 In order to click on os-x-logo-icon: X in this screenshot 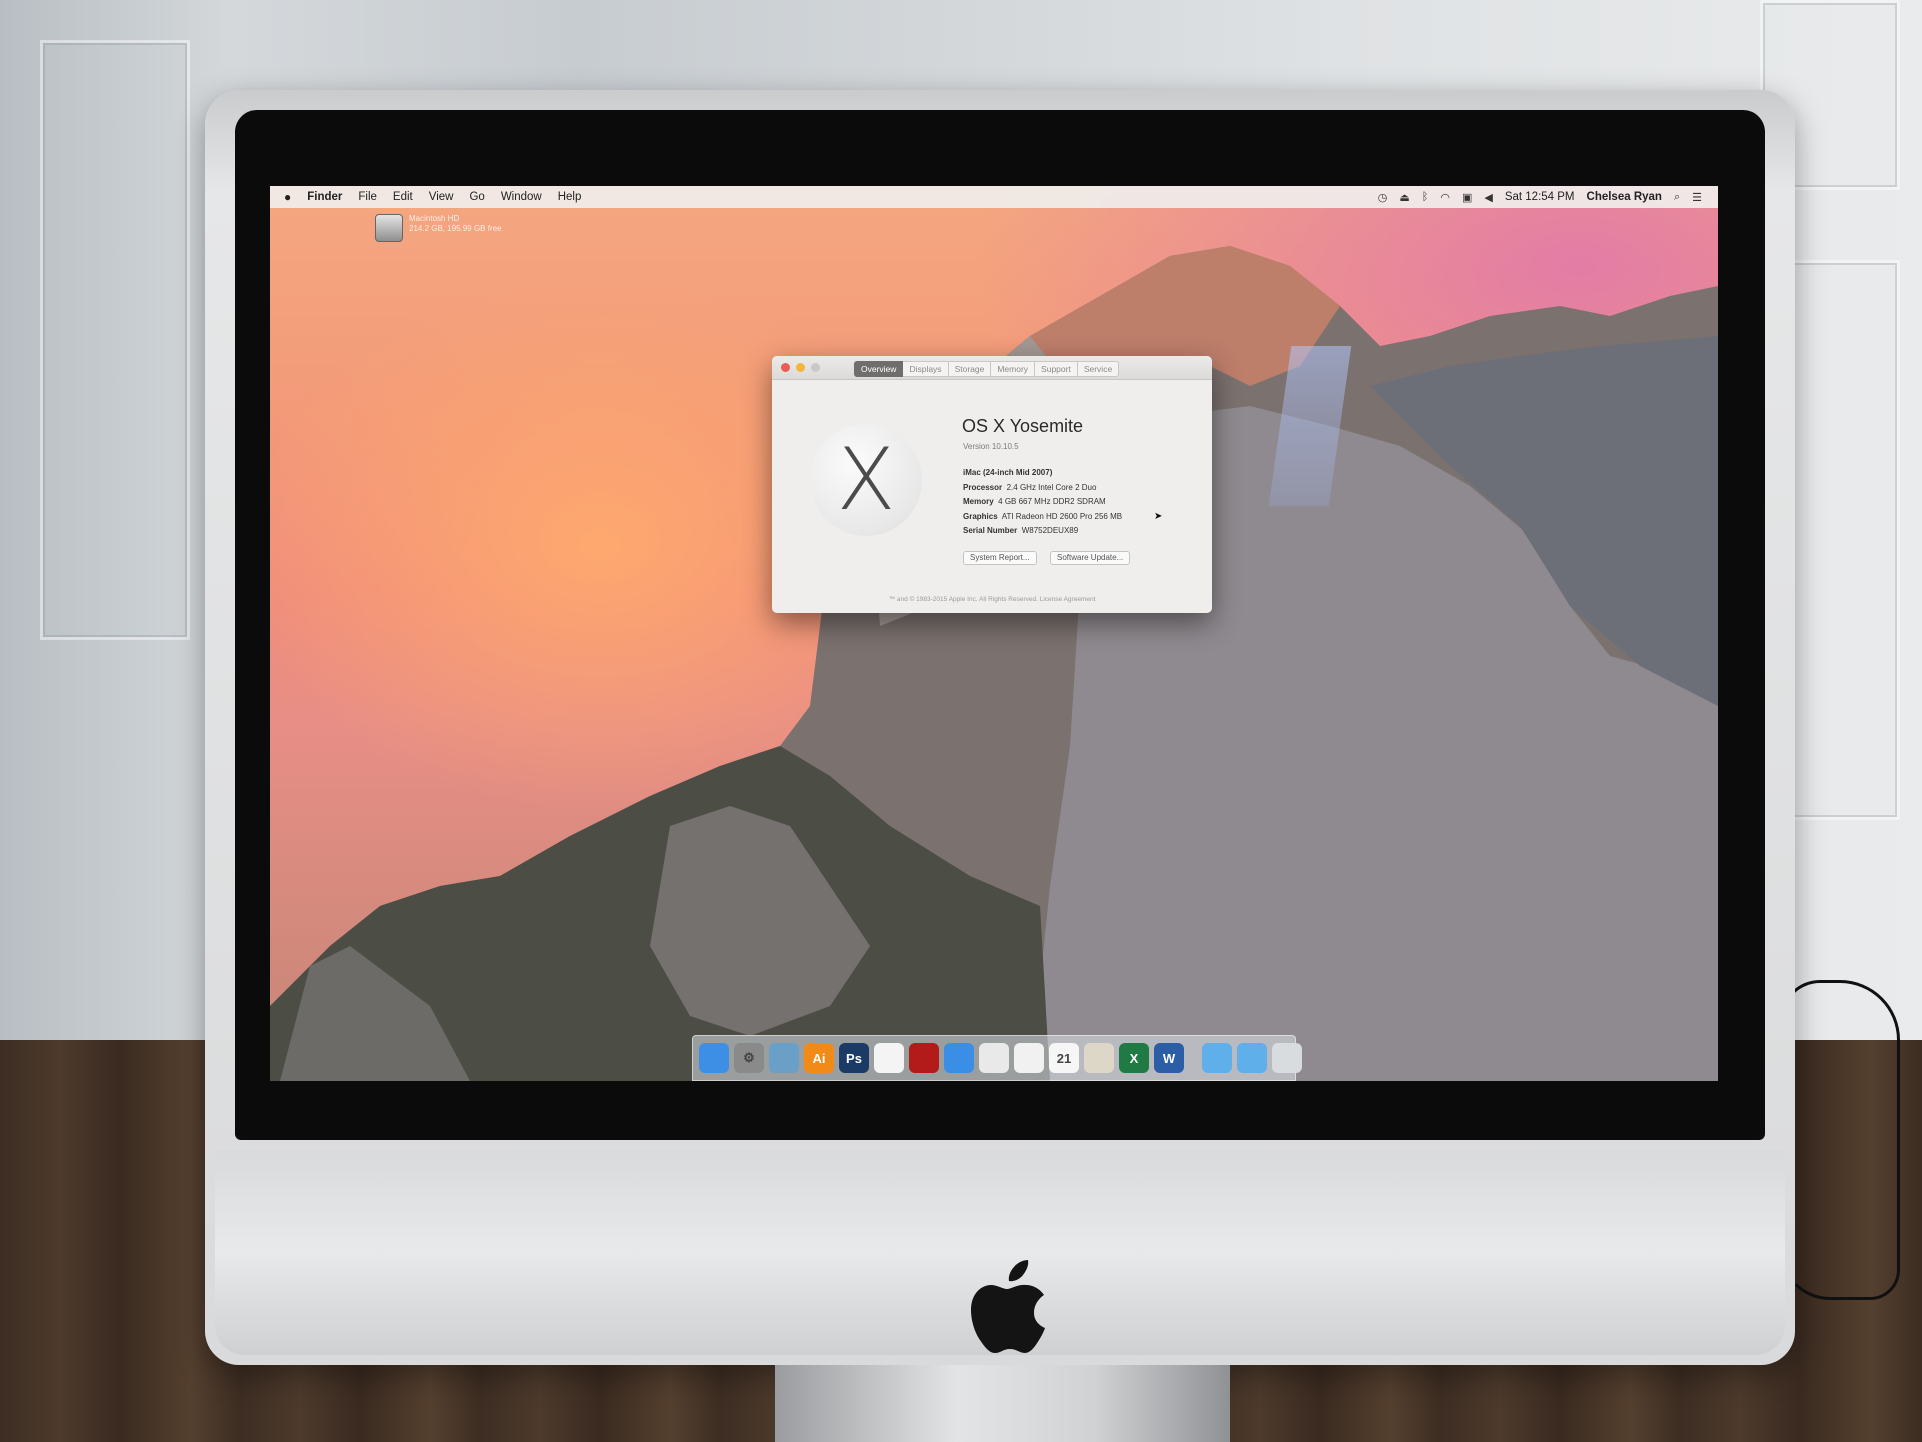, I will do `click(866, 480)`.